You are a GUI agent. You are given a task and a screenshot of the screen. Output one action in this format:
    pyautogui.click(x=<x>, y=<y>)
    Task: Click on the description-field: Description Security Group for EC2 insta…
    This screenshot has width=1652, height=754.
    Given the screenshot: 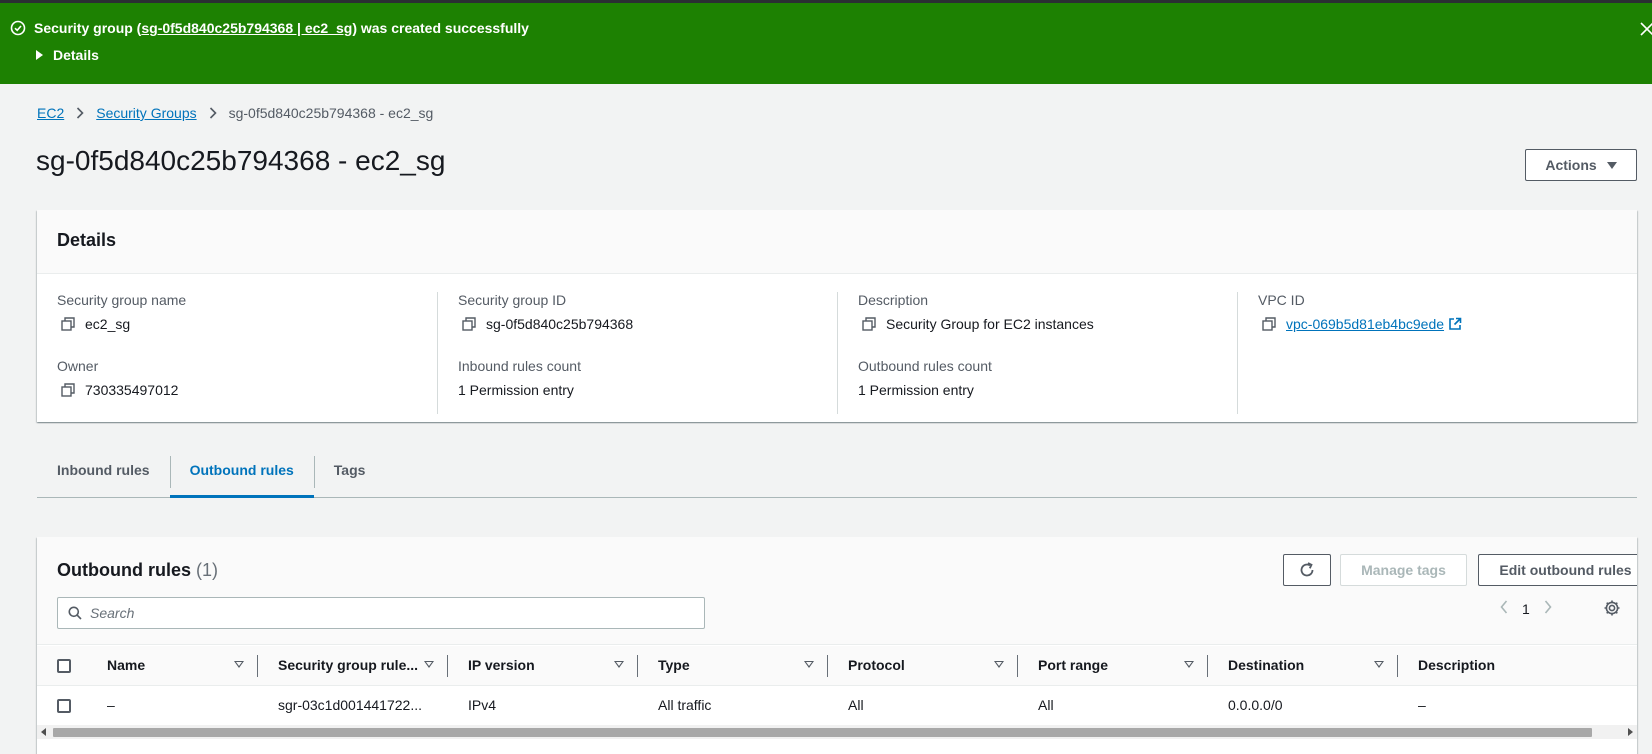 What is the action you would take?
    pyautogui.click(x=976, y=312)
    